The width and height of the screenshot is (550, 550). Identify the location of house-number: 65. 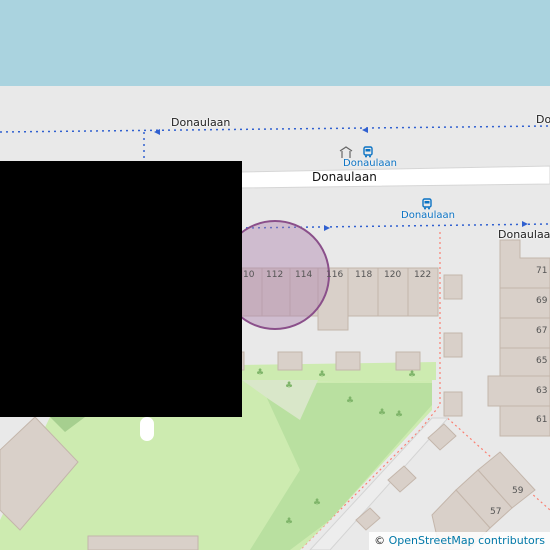
(542, 361).